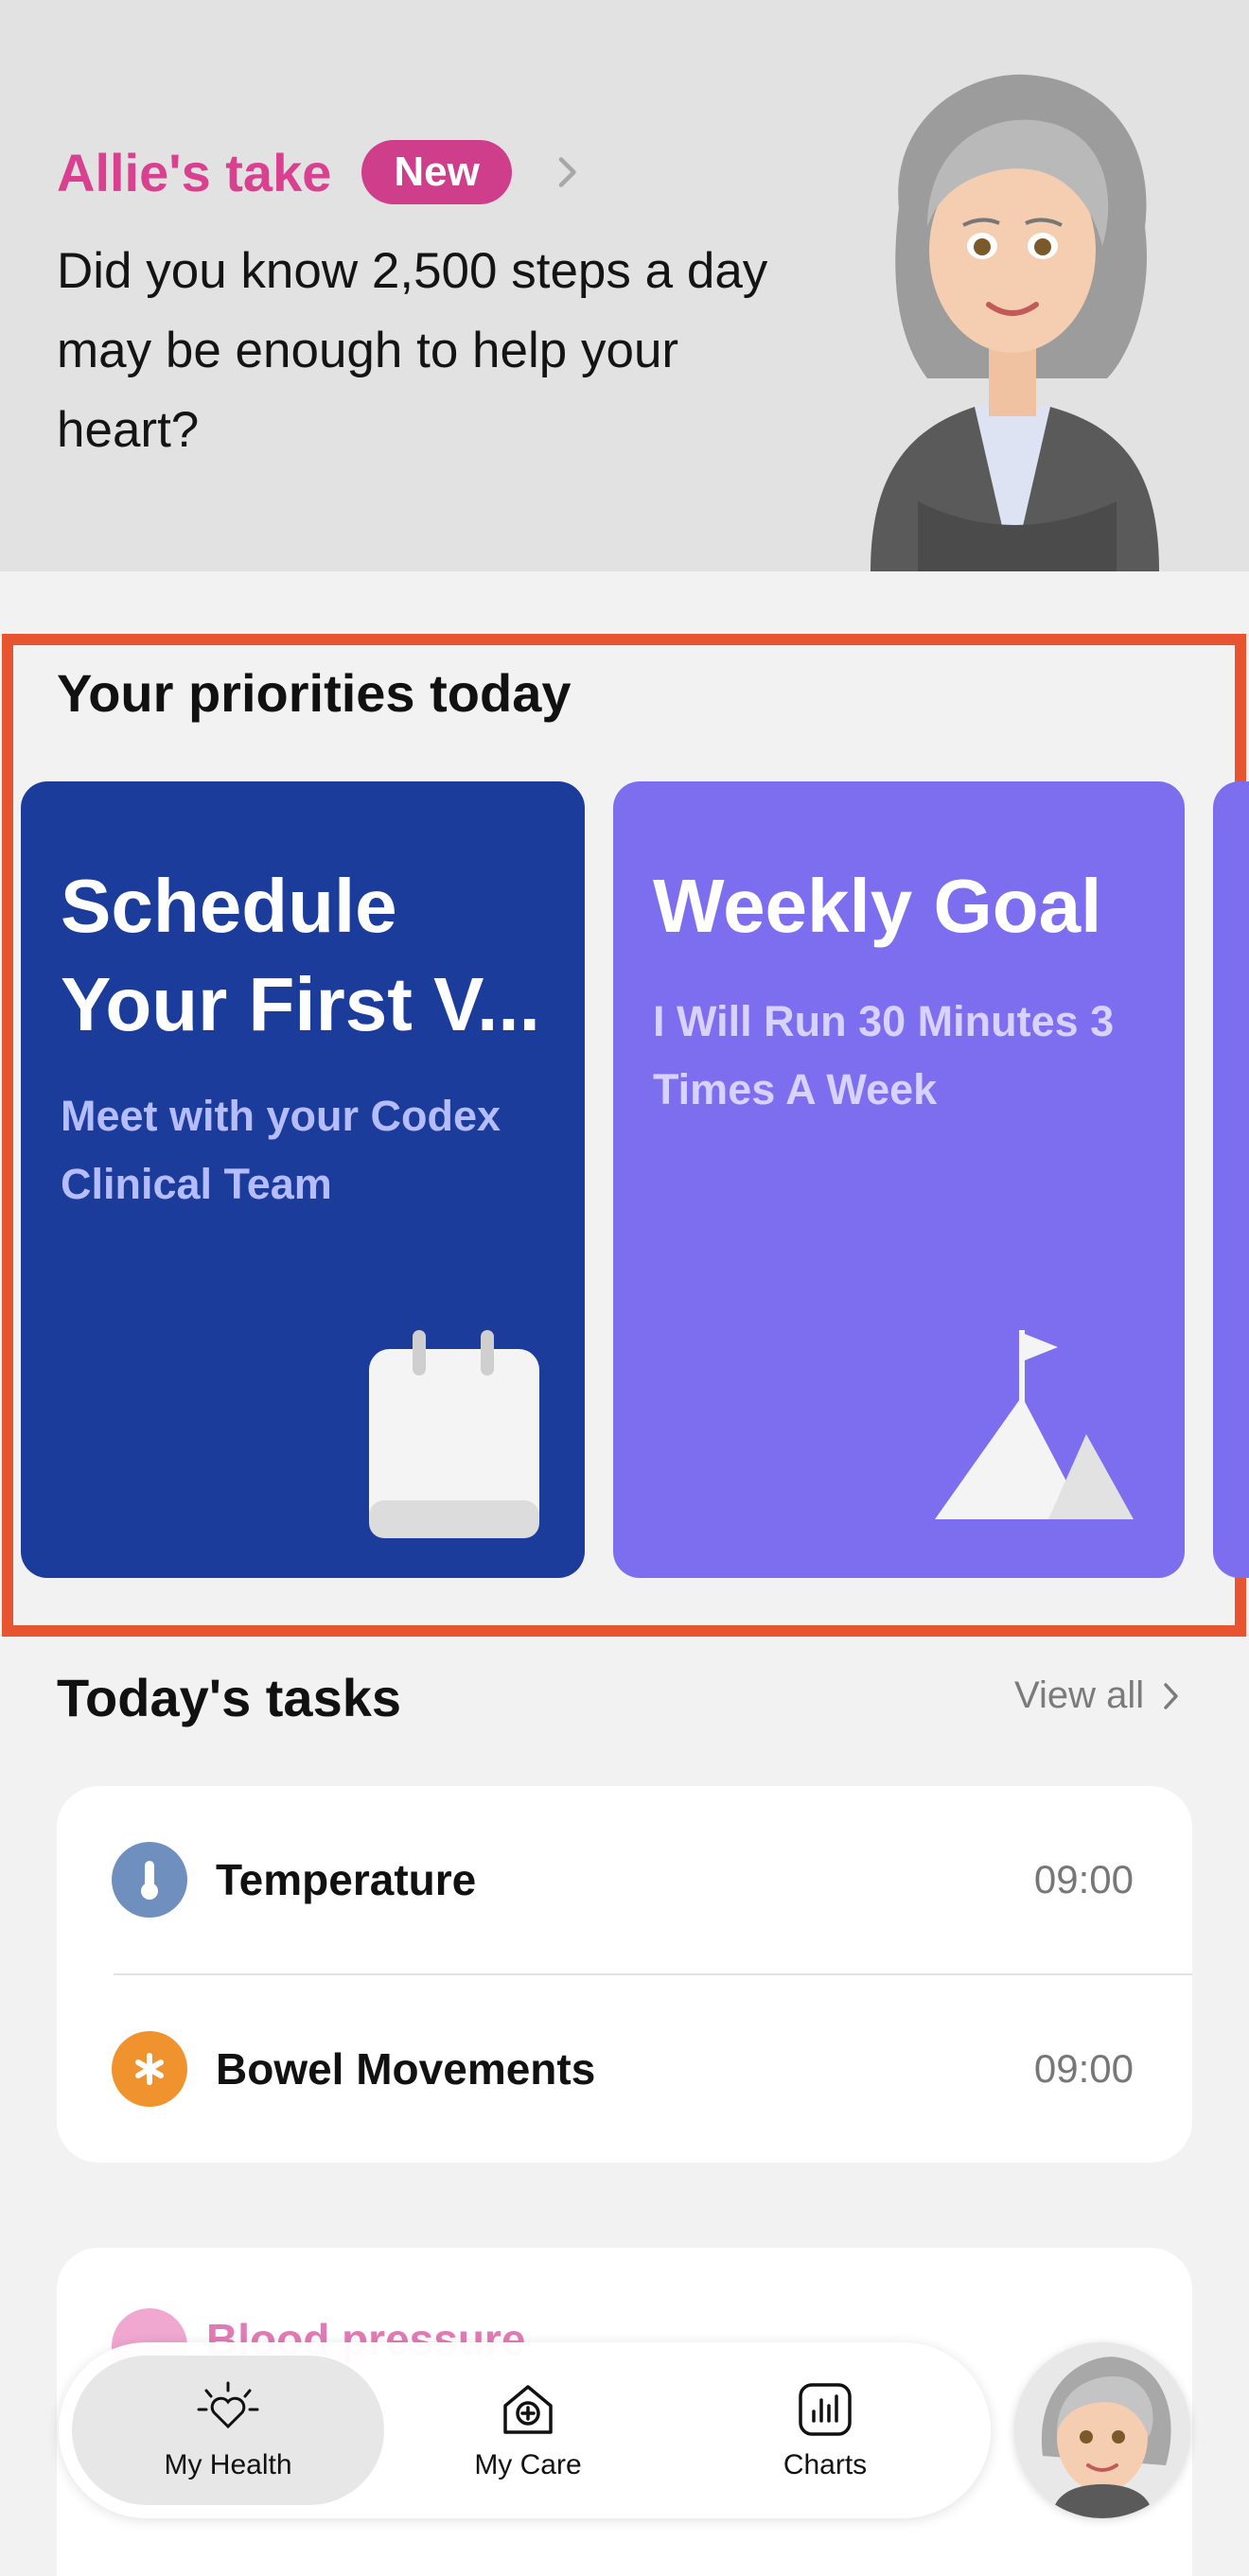 This screenshot has width=1249, height=2576. I want to click on asterisk-icon, so click(149, 2069).